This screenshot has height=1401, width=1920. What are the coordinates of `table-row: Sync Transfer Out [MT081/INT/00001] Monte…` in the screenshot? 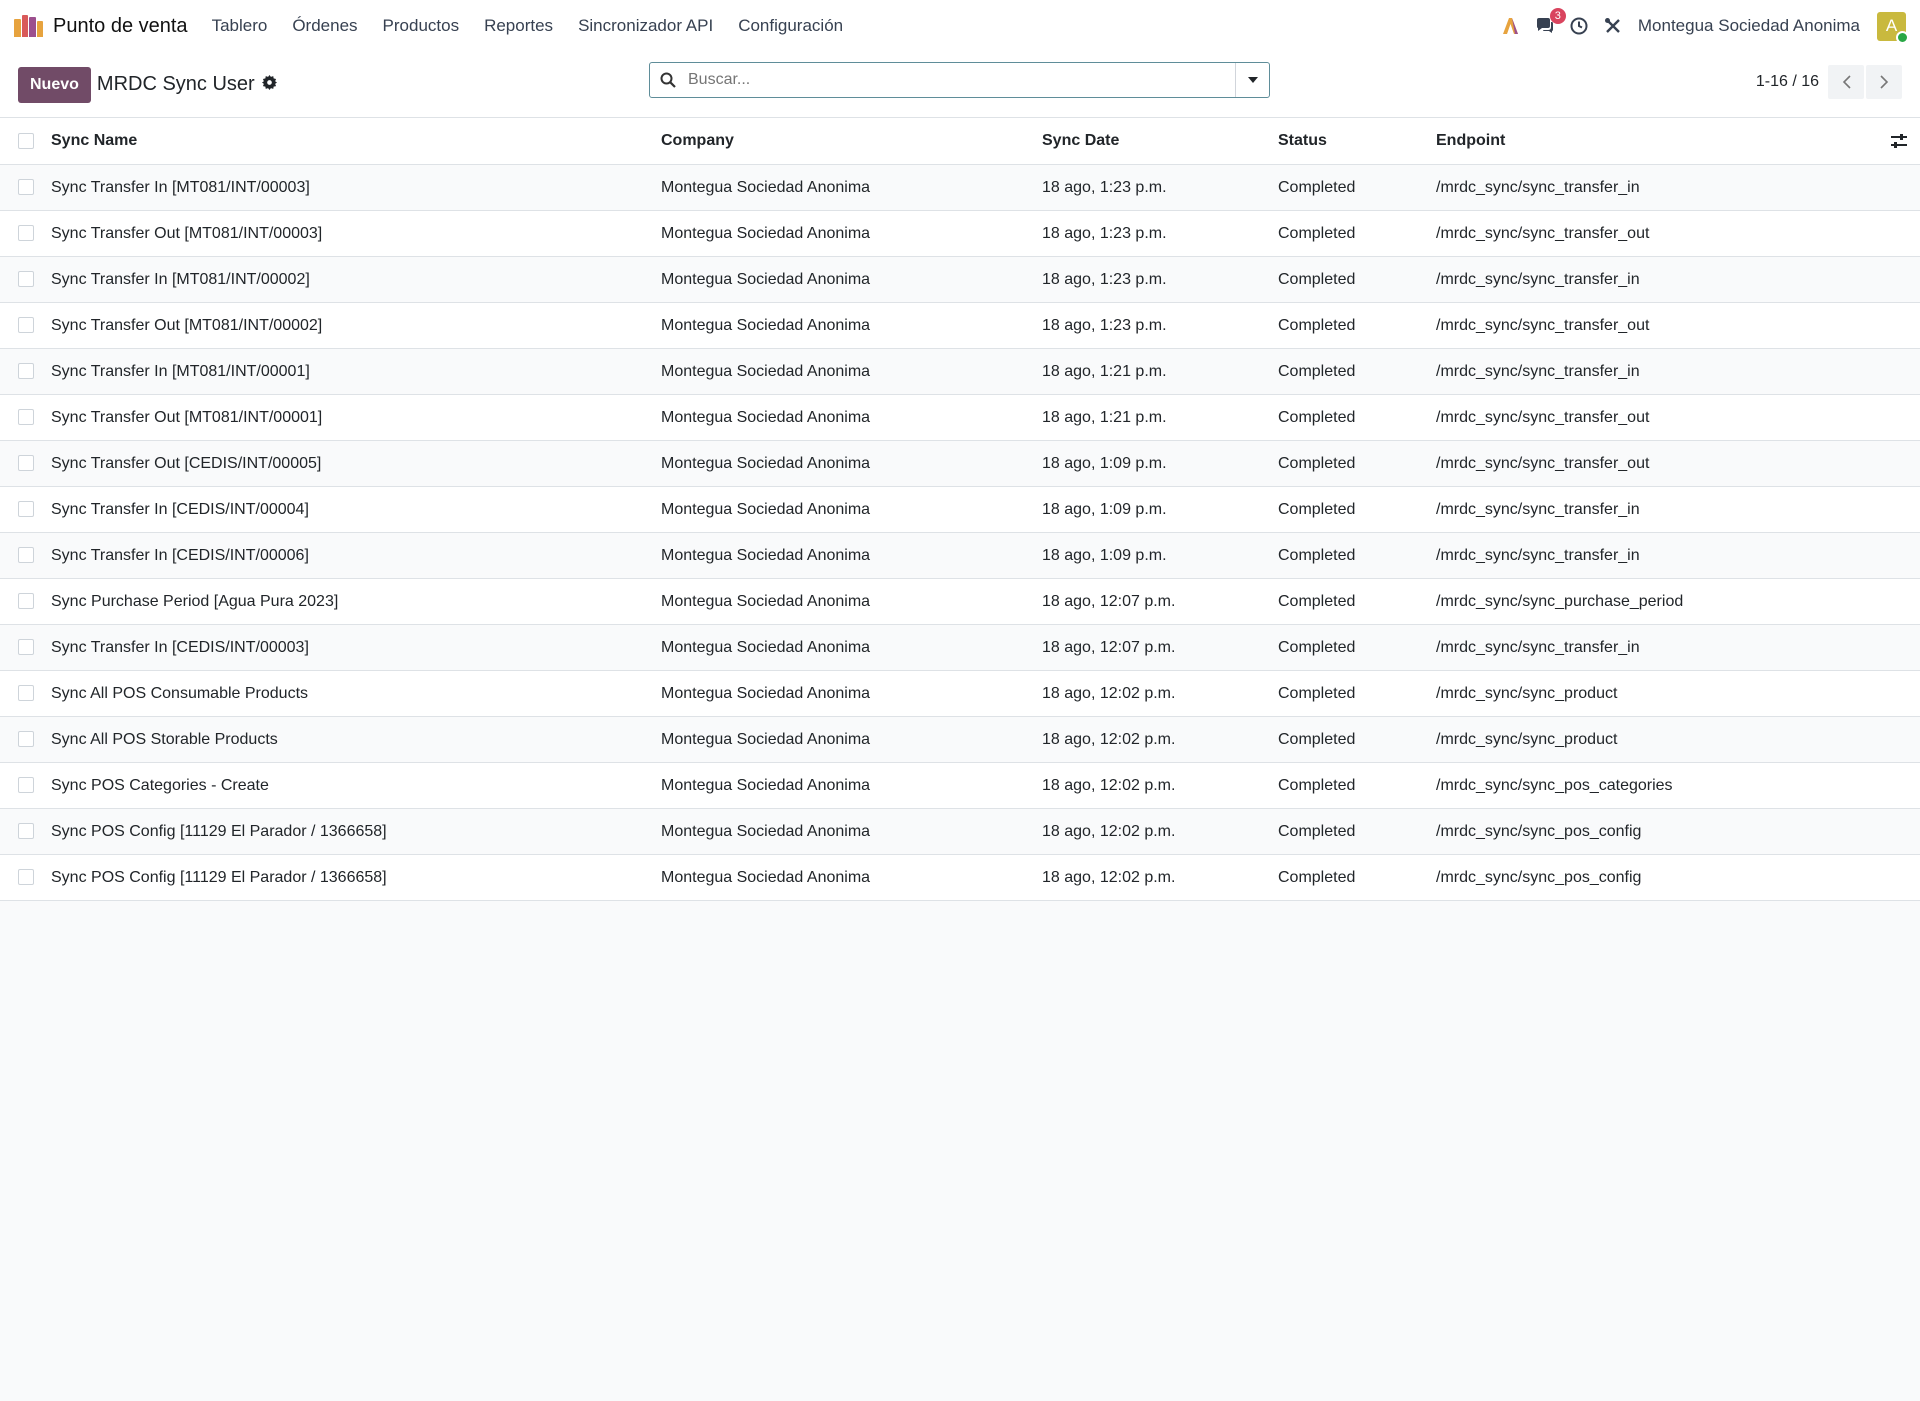 It's located at (960, 417).